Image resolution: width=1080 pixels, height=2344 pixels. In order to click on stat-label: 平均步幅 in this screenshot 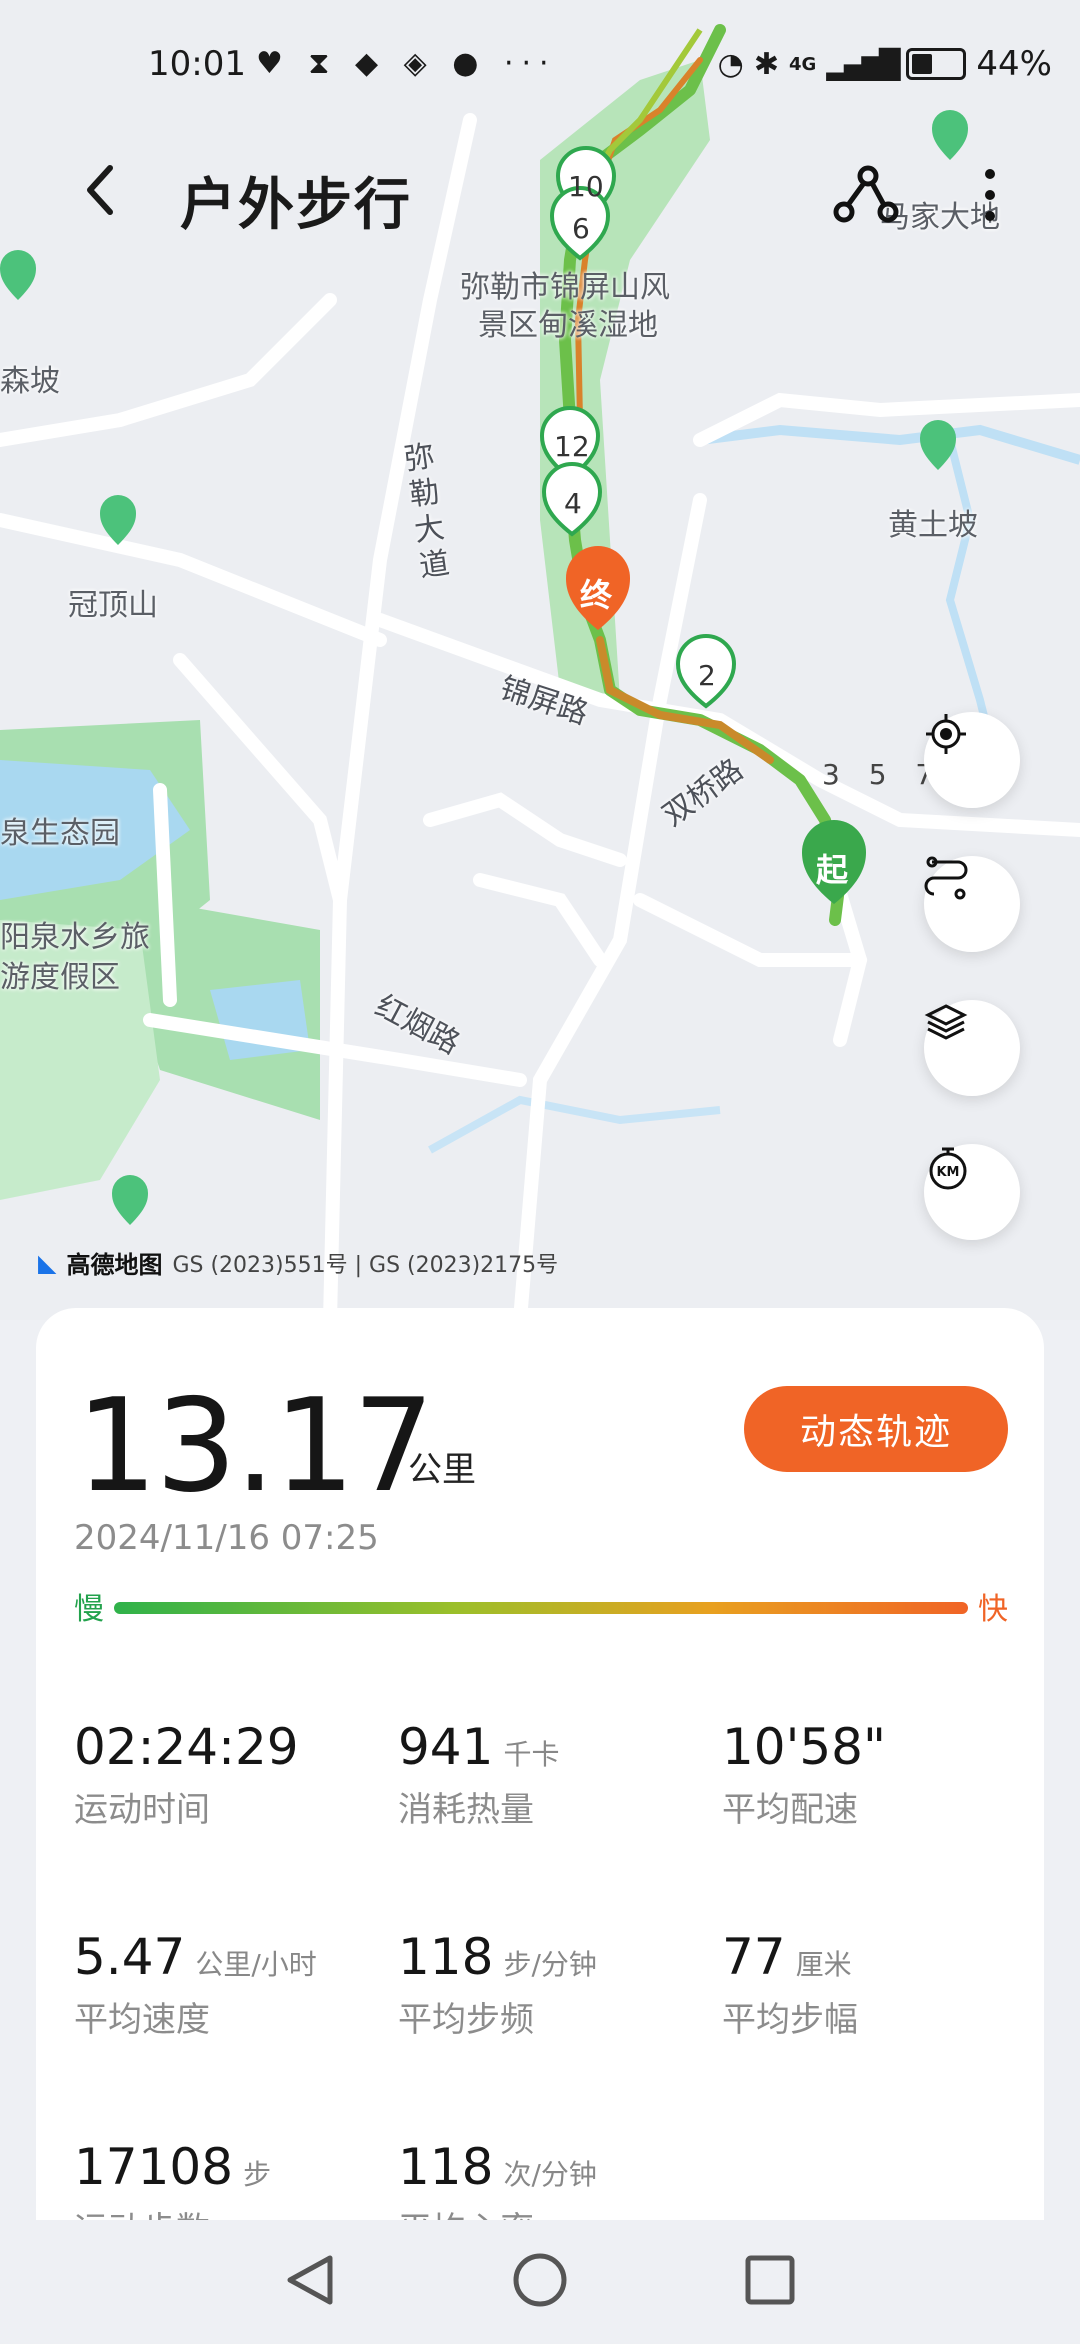, I will do `click(790, 2020)`.